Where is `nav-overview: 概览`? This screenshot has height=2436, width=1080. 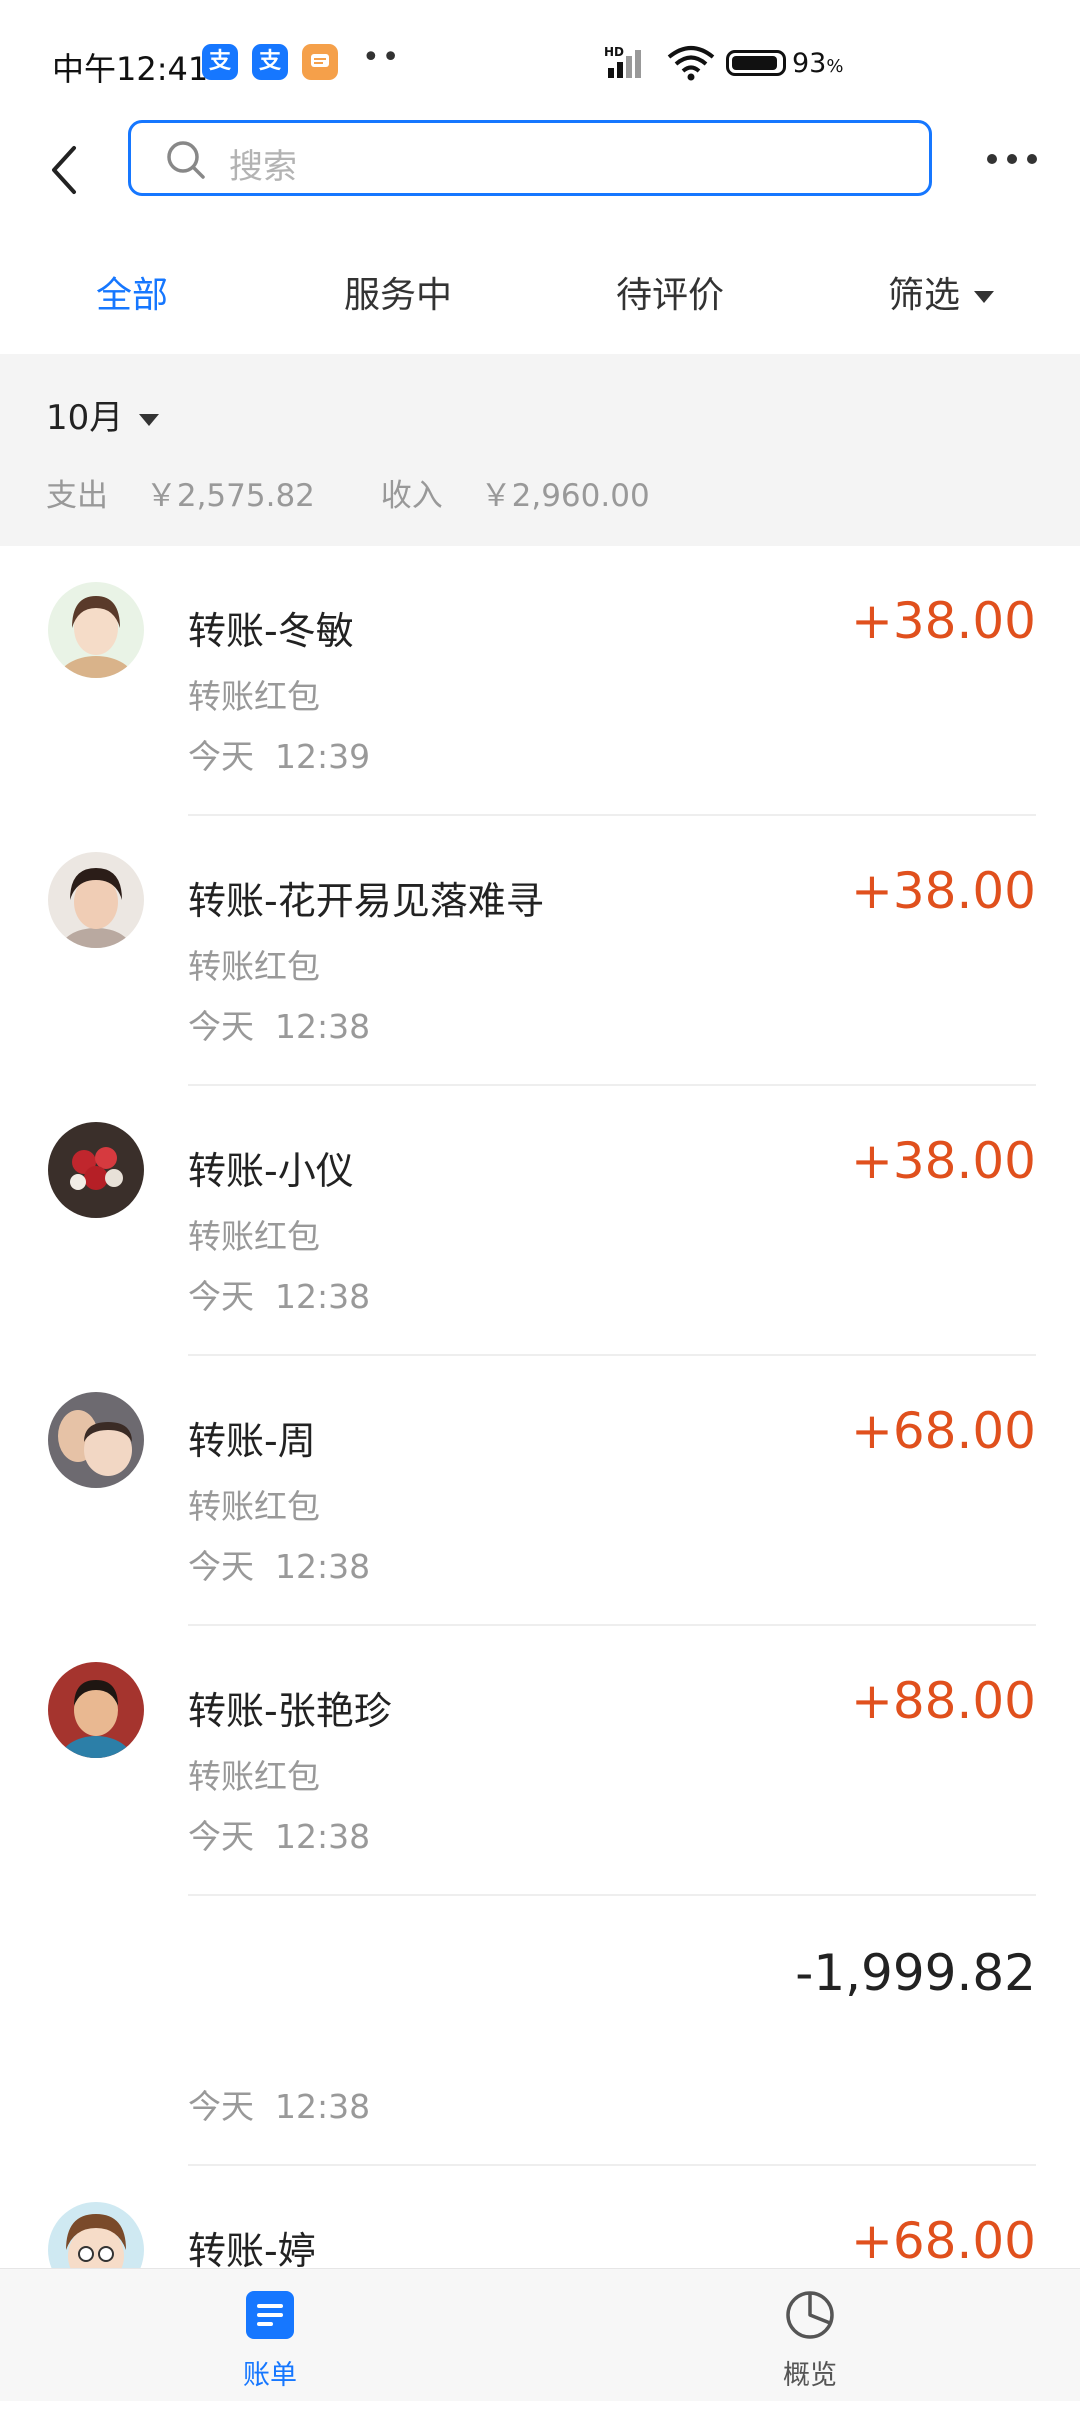 nav-overview: 概览 is located at coordinates (810, 2340).